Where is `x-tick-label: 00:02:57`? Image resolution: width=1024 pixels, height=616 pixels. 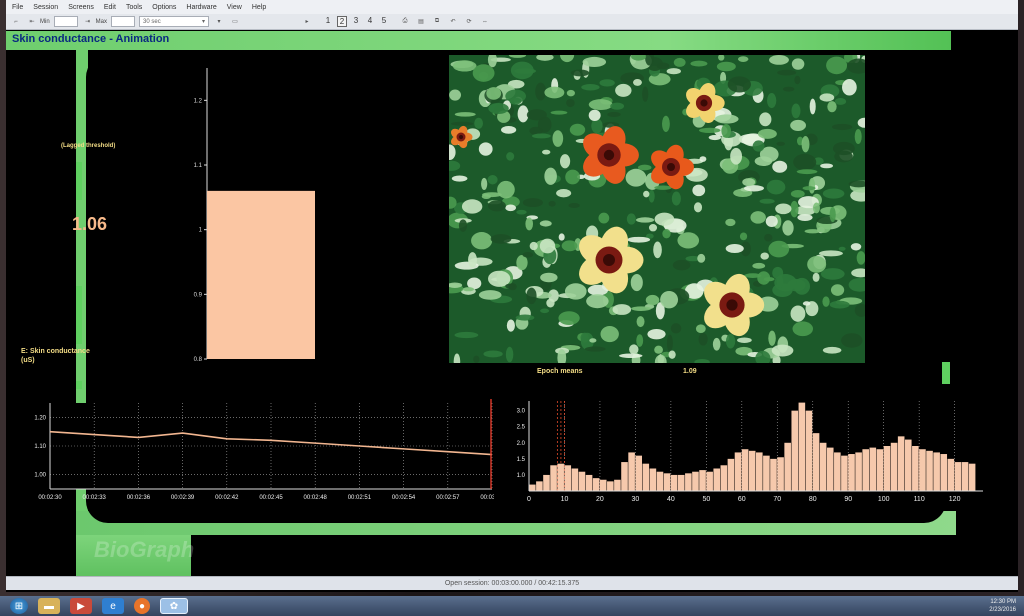
x-tick-label: 00:02:57 is located at coordinates (448, 498).